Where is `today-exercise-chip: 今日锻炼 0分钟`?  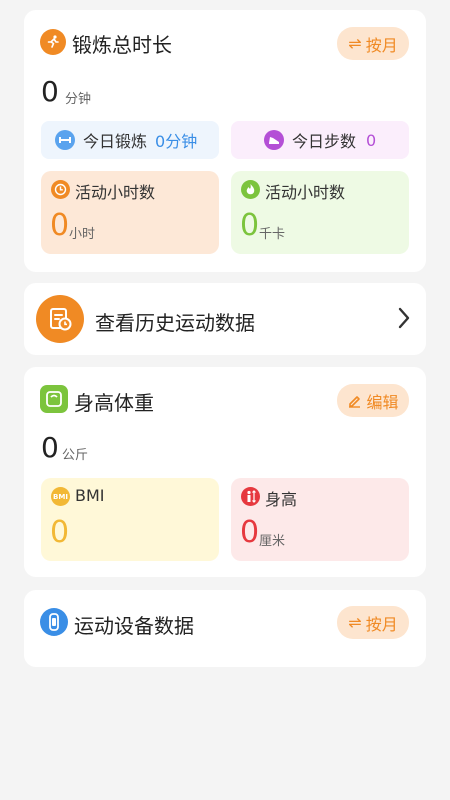
today-exercise-chip: 今日锻炼 0分钟 is located at coordinates (130, 140).